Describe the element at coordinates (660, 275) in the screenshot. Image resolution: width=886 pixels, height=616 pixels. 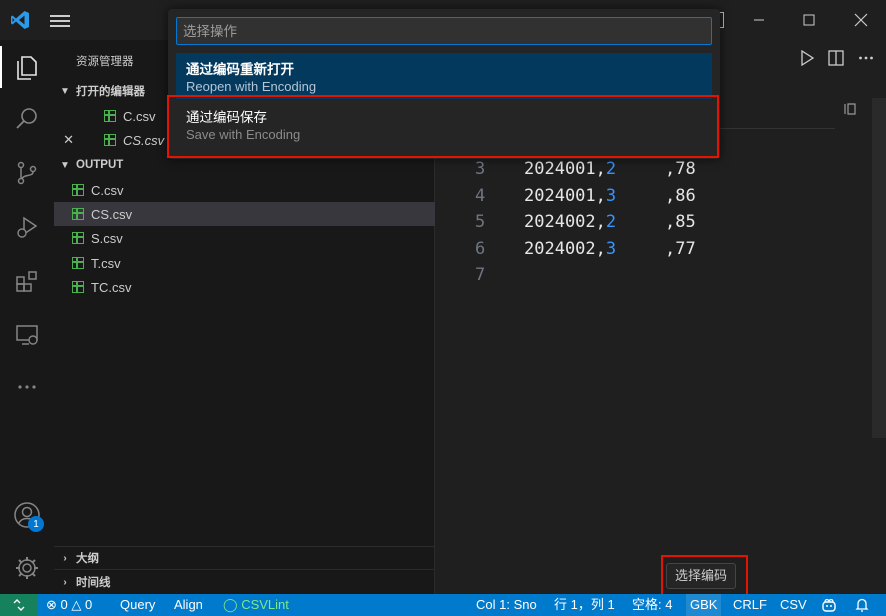
I see `code-line: 7` at that location.